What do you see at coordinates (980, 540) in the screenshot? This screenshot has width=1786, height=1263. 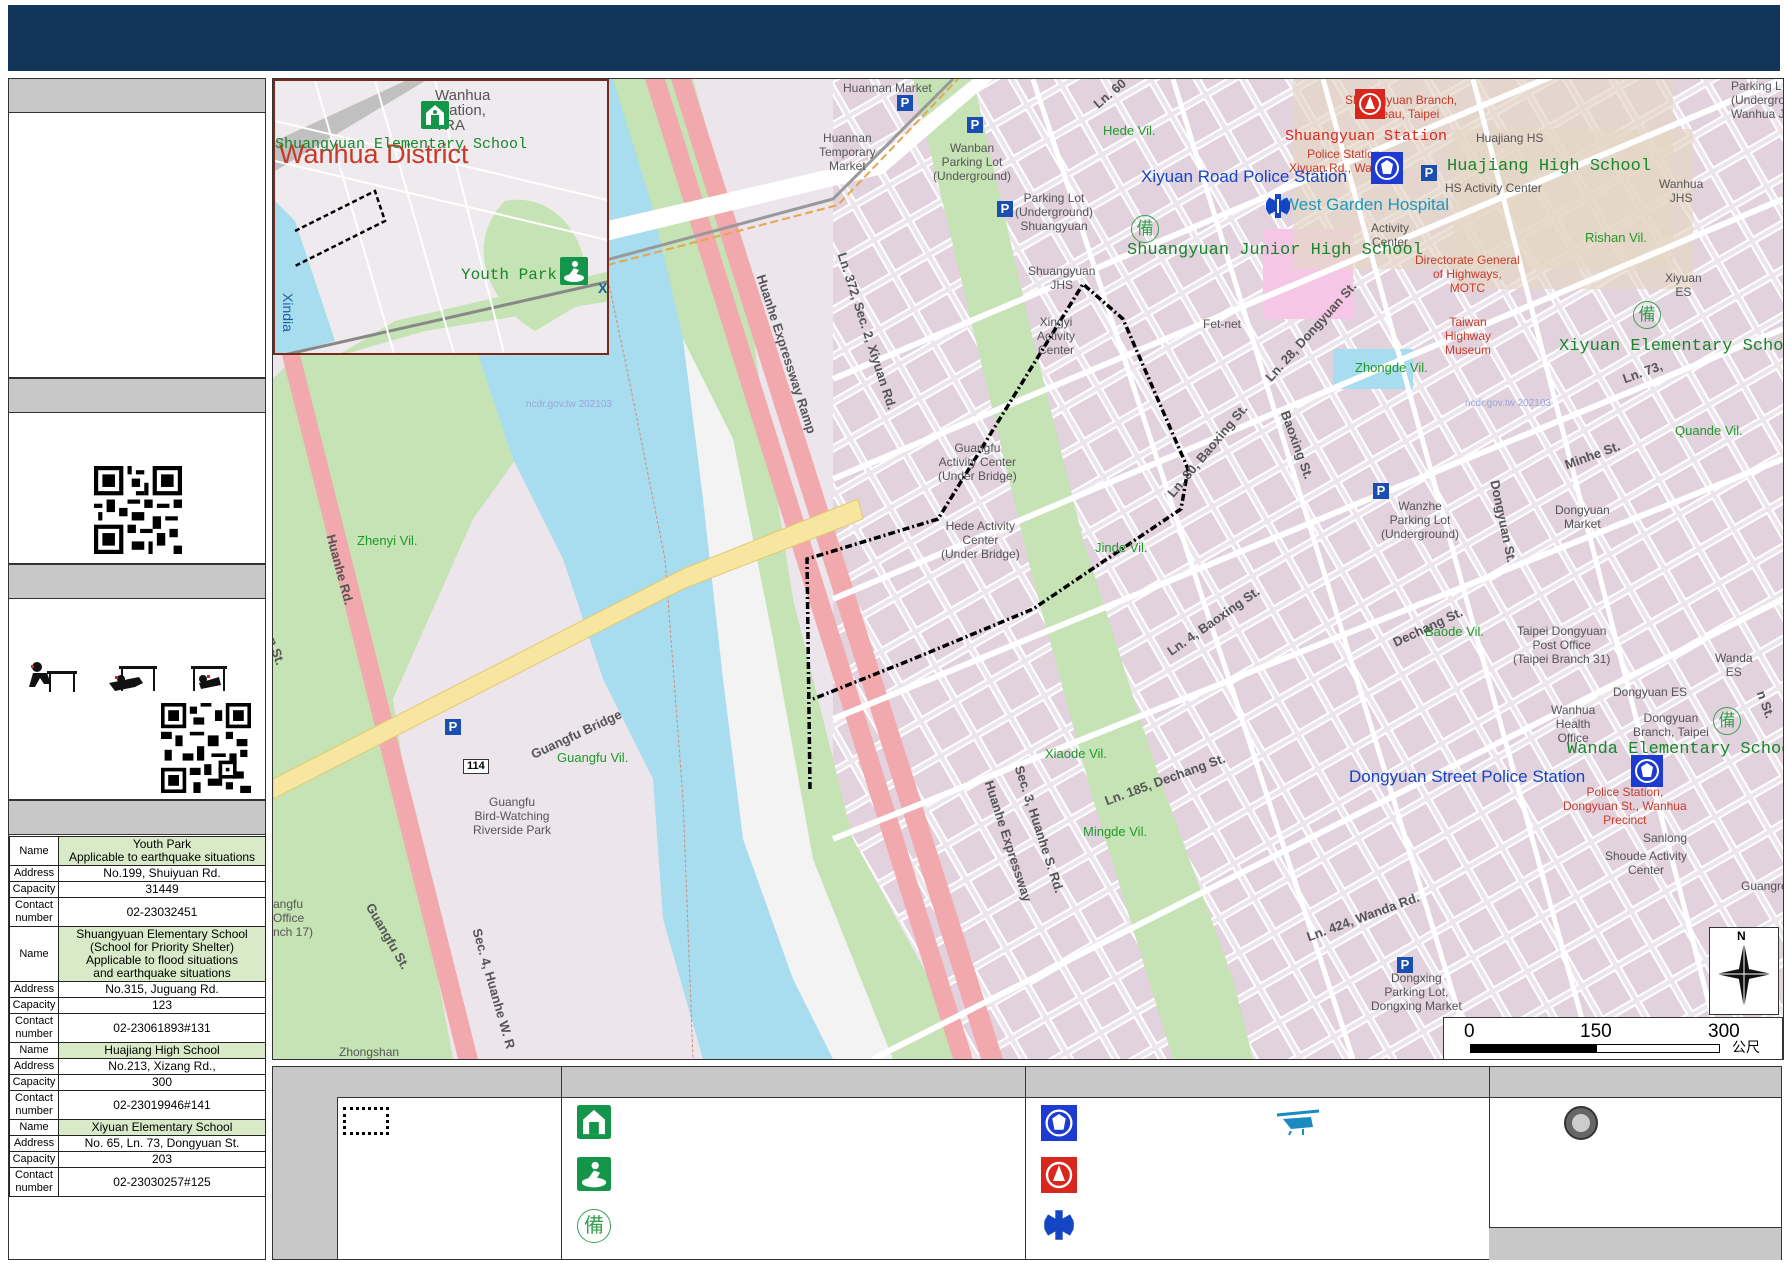 I see `hede-ac-label: Hede Activity Center (Under Bridge)` at bounding box center [980, 540].